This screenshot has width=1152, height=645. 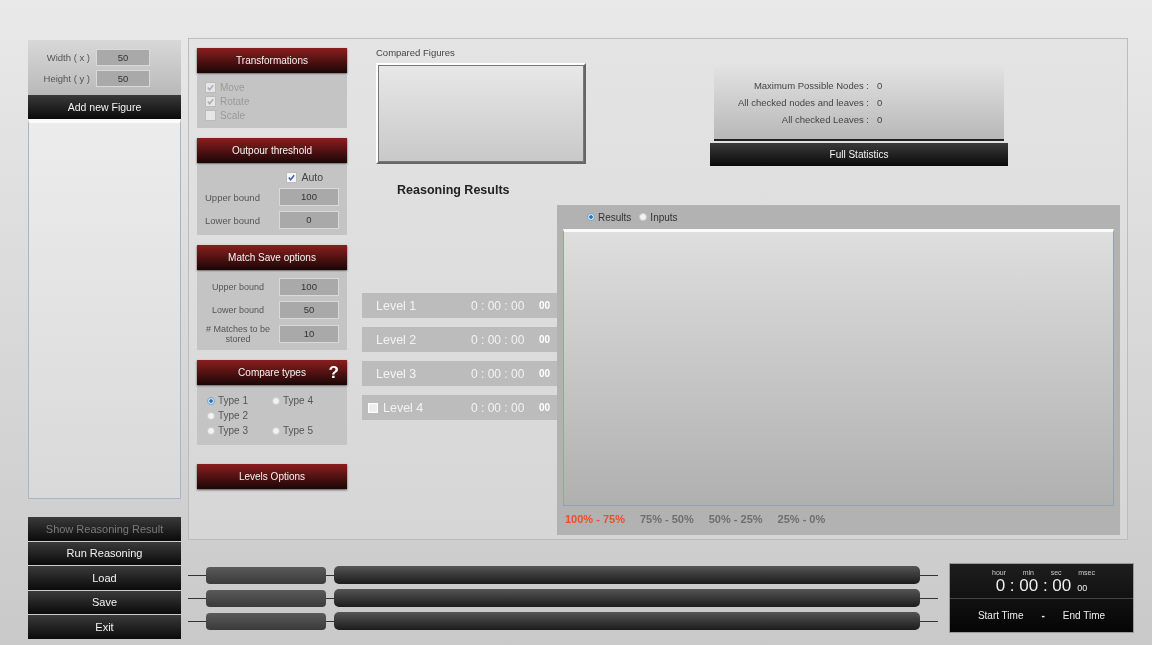 I want to click on radio-label: Type 5, so click(x=298, y=430).